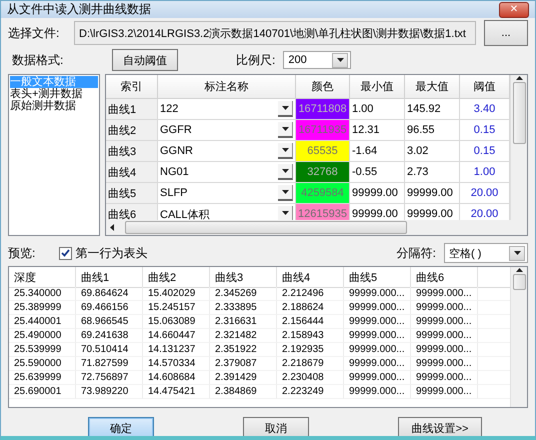 The width and height of the screenshot is (536, 440). What do you see at coordinates (227, 87) in the screenshot?
I see `column-header: 标注名称` at bounding box center [227, 87].